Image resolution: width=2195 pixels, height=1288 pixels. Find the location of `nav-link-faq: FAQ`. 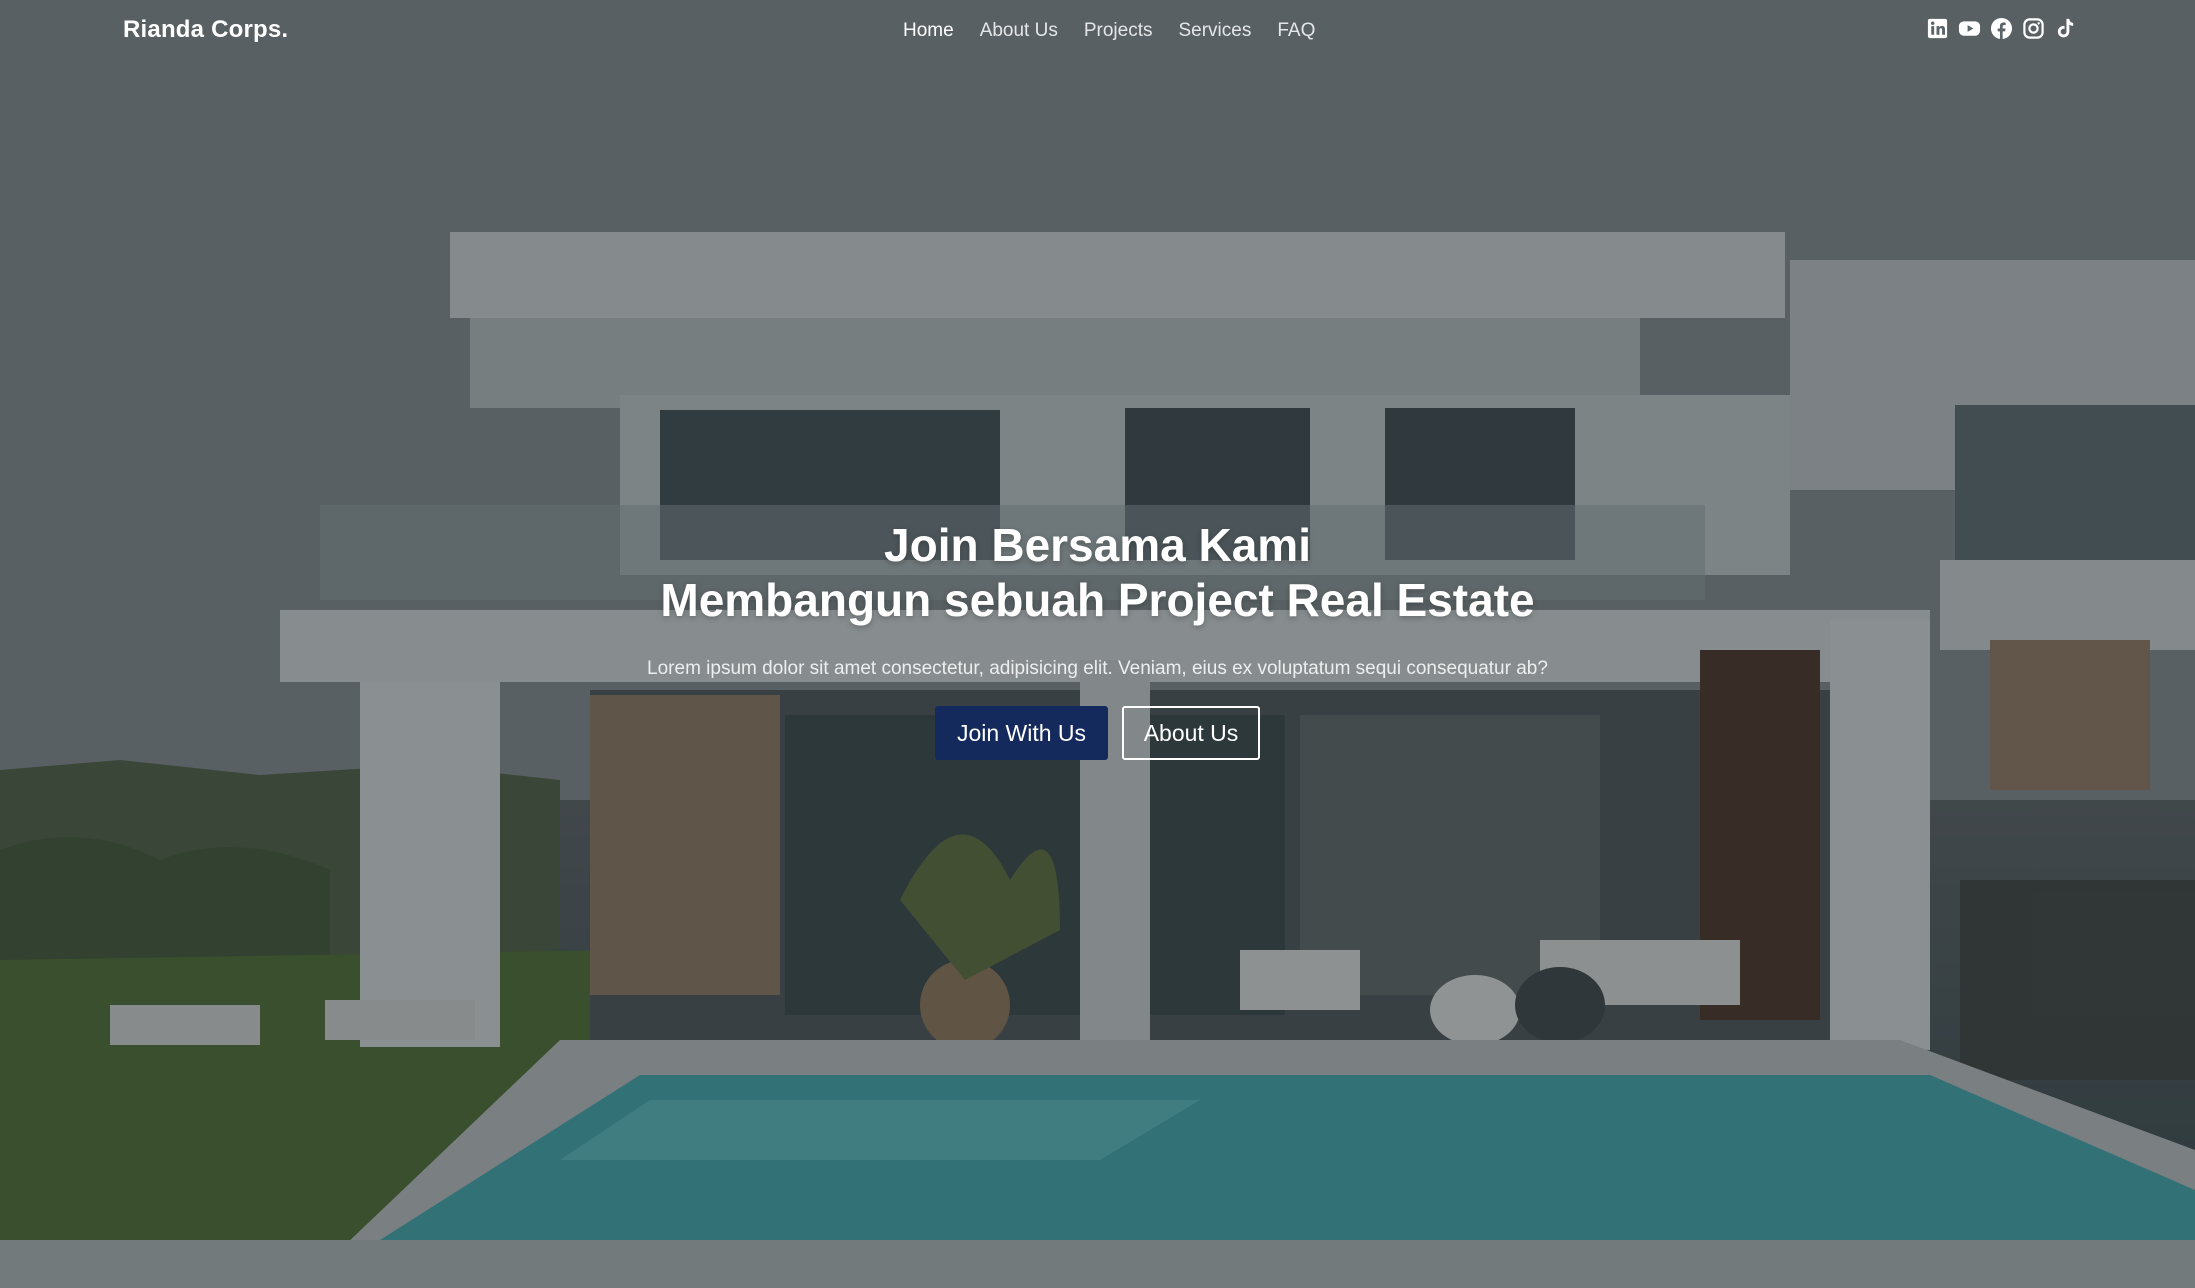

nav-link-faq: FAQ is located at coordinates (1296, 31).